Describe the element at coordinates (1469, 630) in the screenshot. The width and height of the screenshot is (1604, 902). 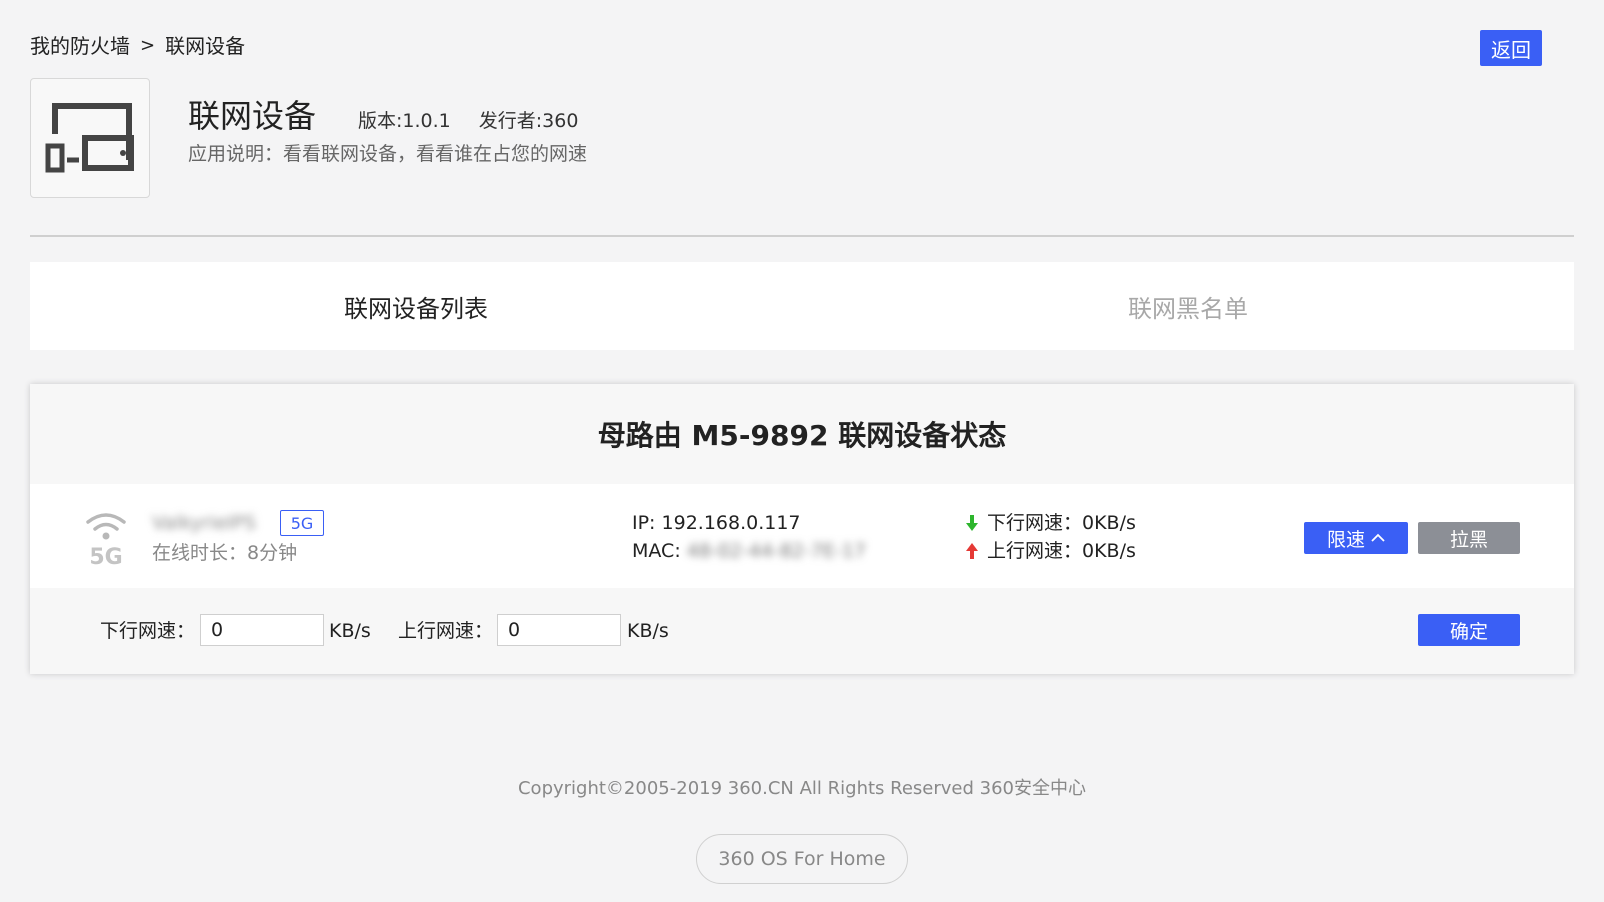
I see `confirm-button: 确定` at that location.